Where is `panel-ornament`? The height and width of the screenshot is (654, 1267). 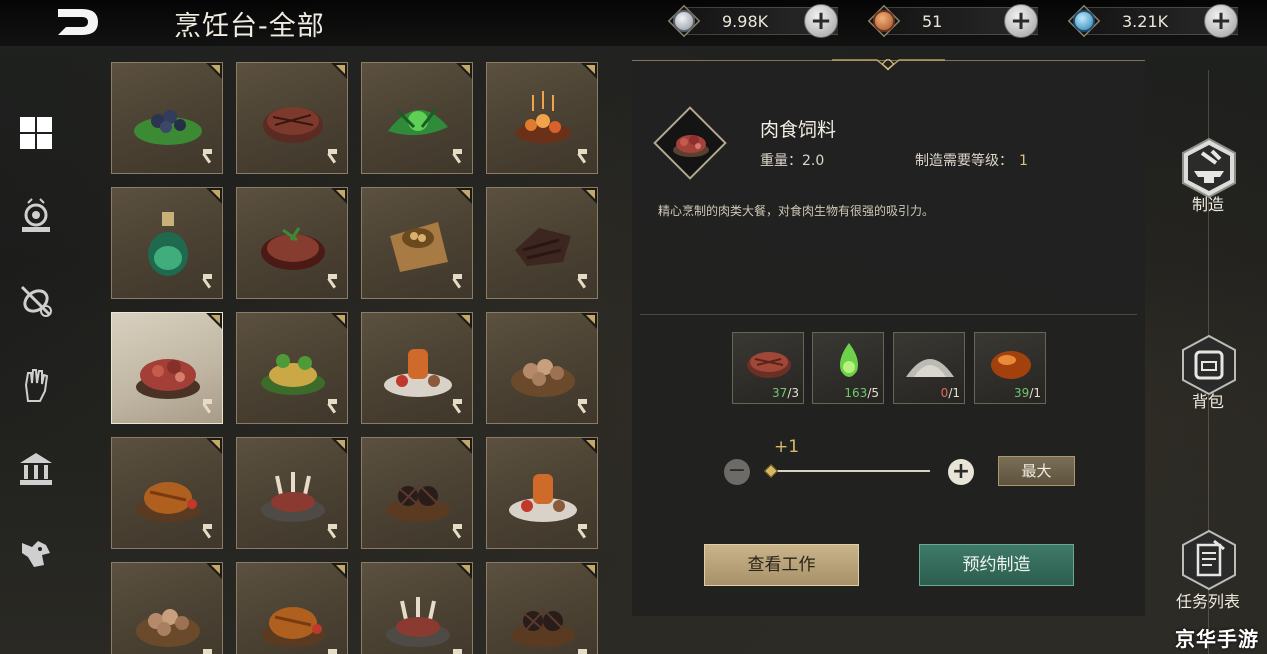
panel-ornament is located at coordinates (888, 65).